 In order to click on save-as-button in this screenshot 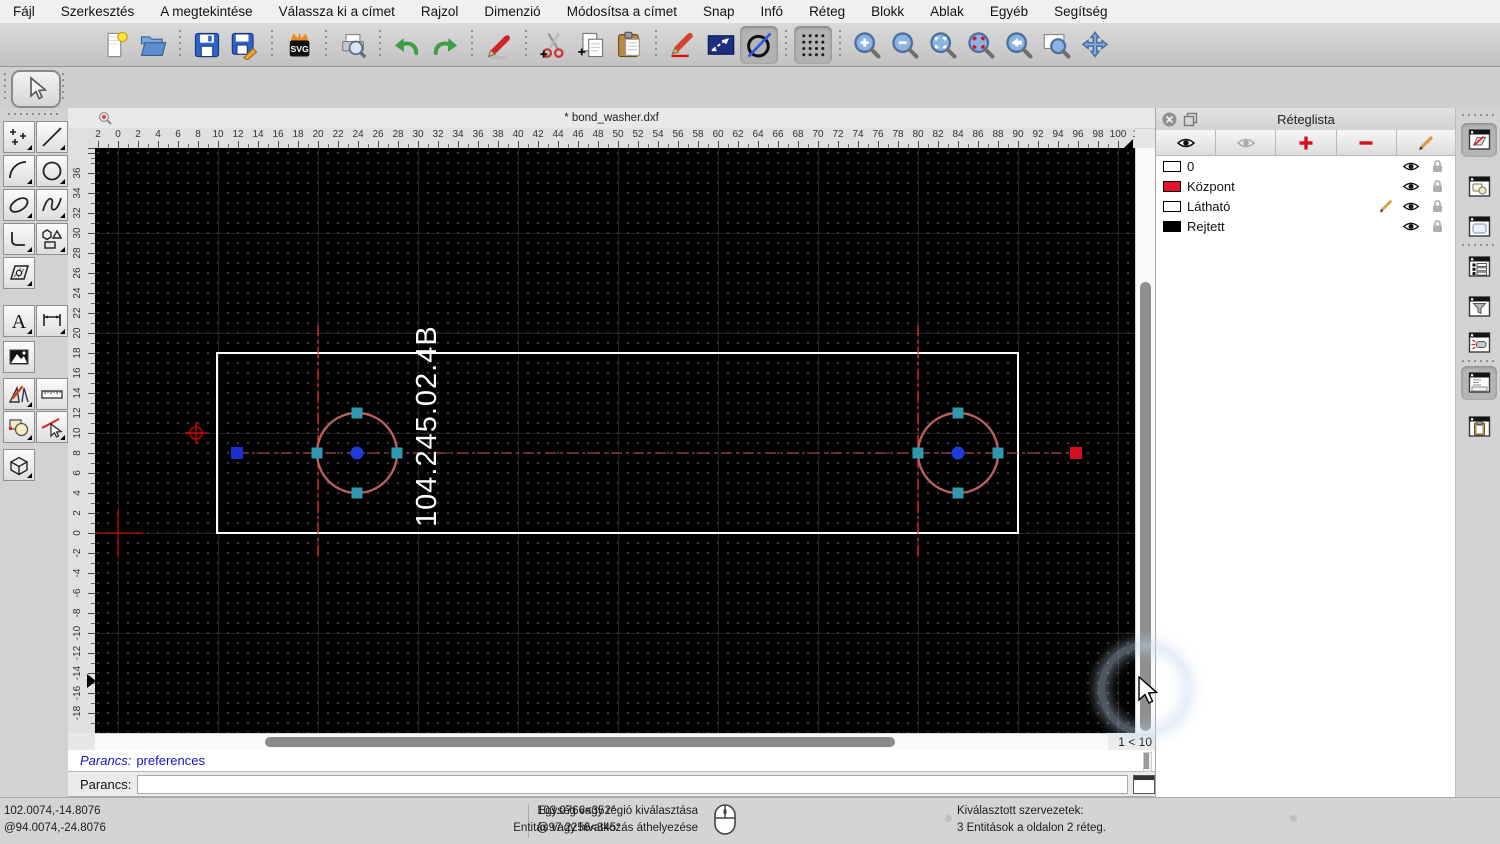, I will do `click(245, 45)`.